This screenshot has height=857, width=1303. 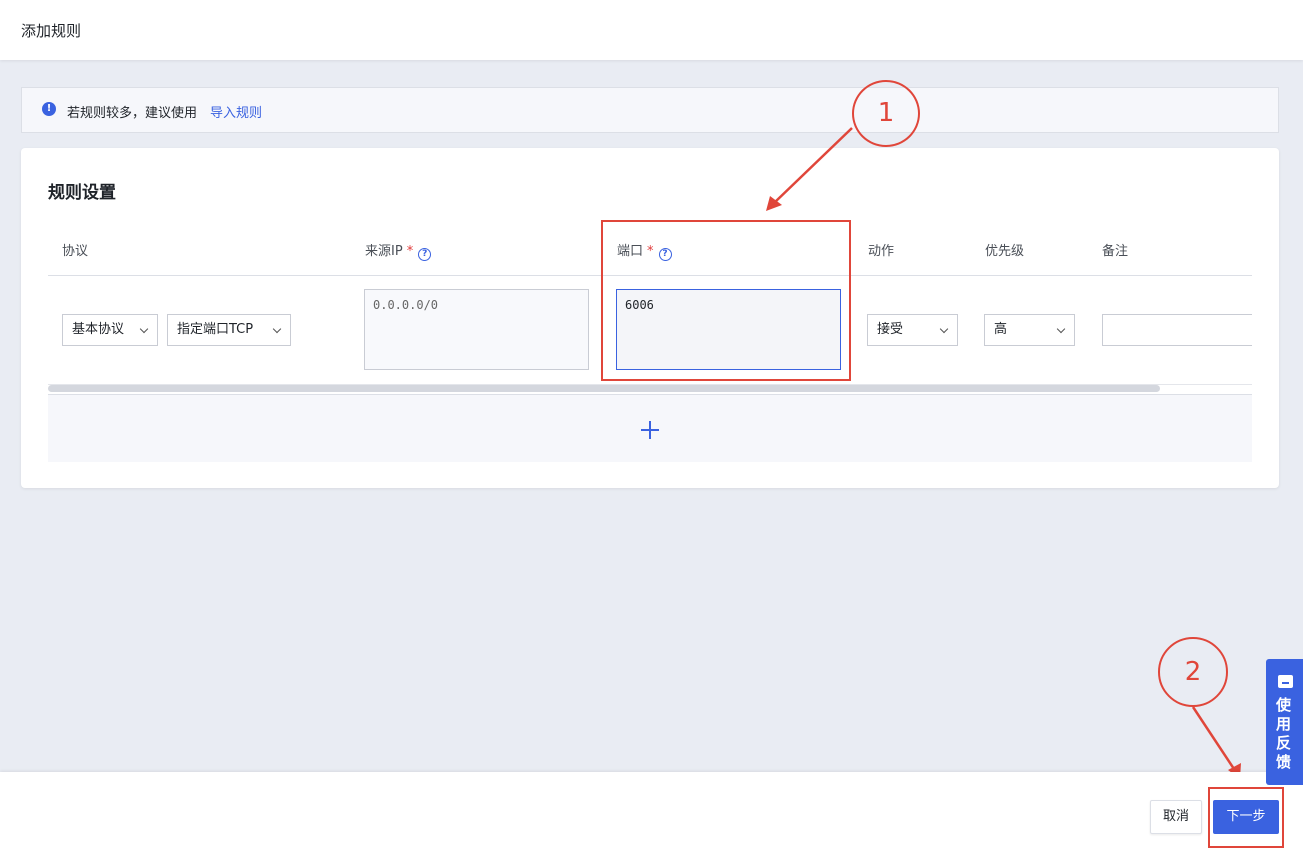 I want to click on column-protocol-label: 协议, so click(x=75, y=251).